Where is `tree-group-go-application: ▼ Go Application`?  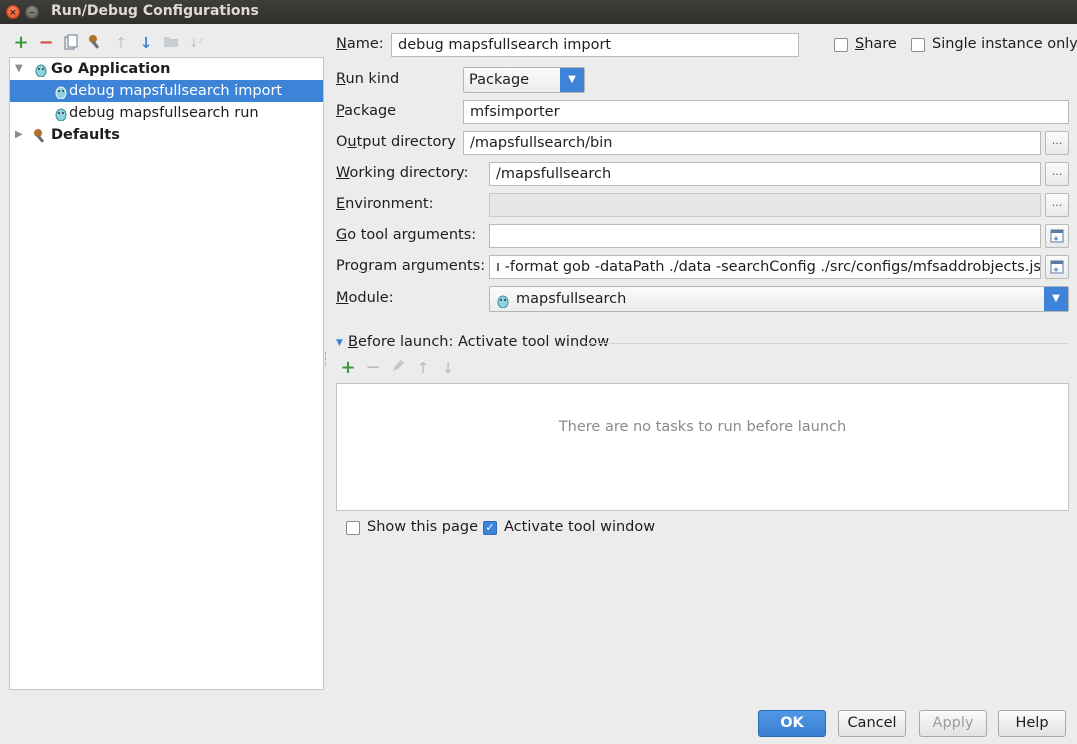
tree-group-go-application: ▼ Go Application is located at coordinates (166, 69).